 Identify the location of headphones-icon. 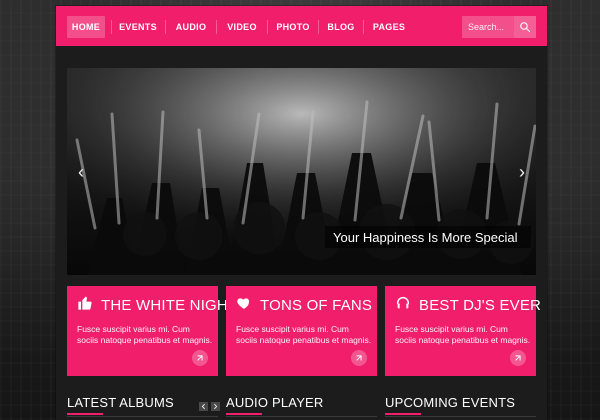
(403, 305).